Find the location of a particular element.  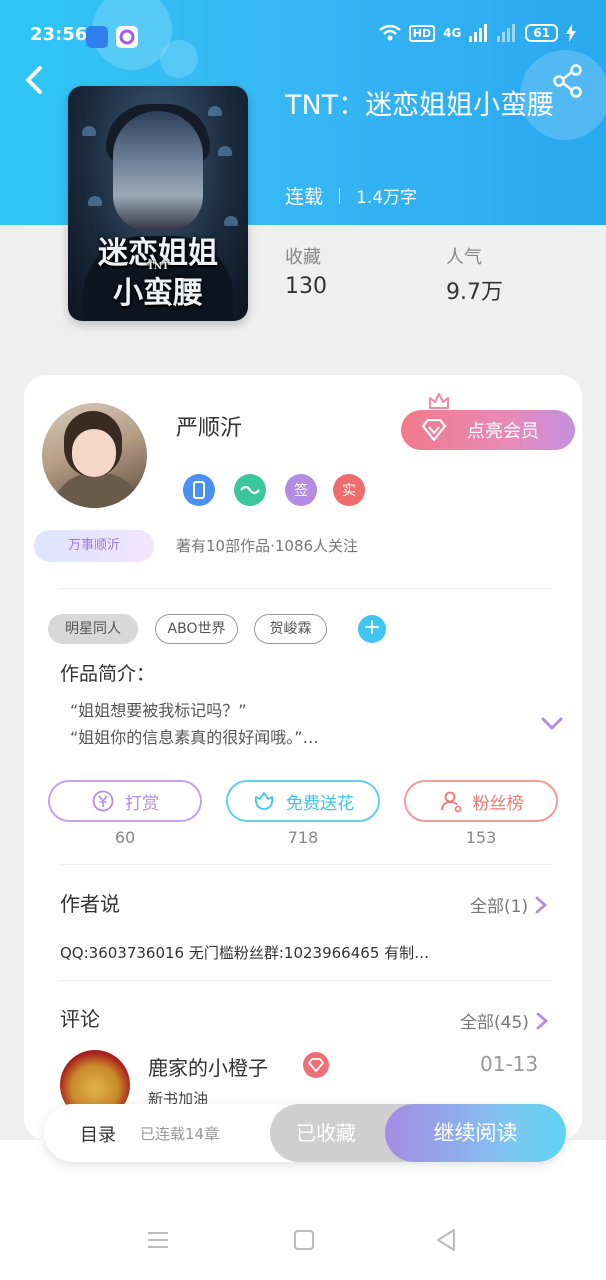

toc-button: 目录 is located at coordinates (98, 1134).